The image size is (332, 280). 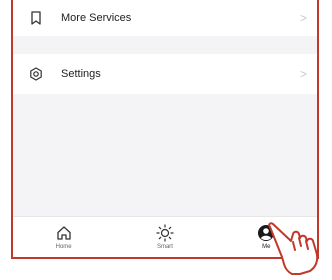 I want to click on list-item-label: Settings, so click(x=81, y=74).